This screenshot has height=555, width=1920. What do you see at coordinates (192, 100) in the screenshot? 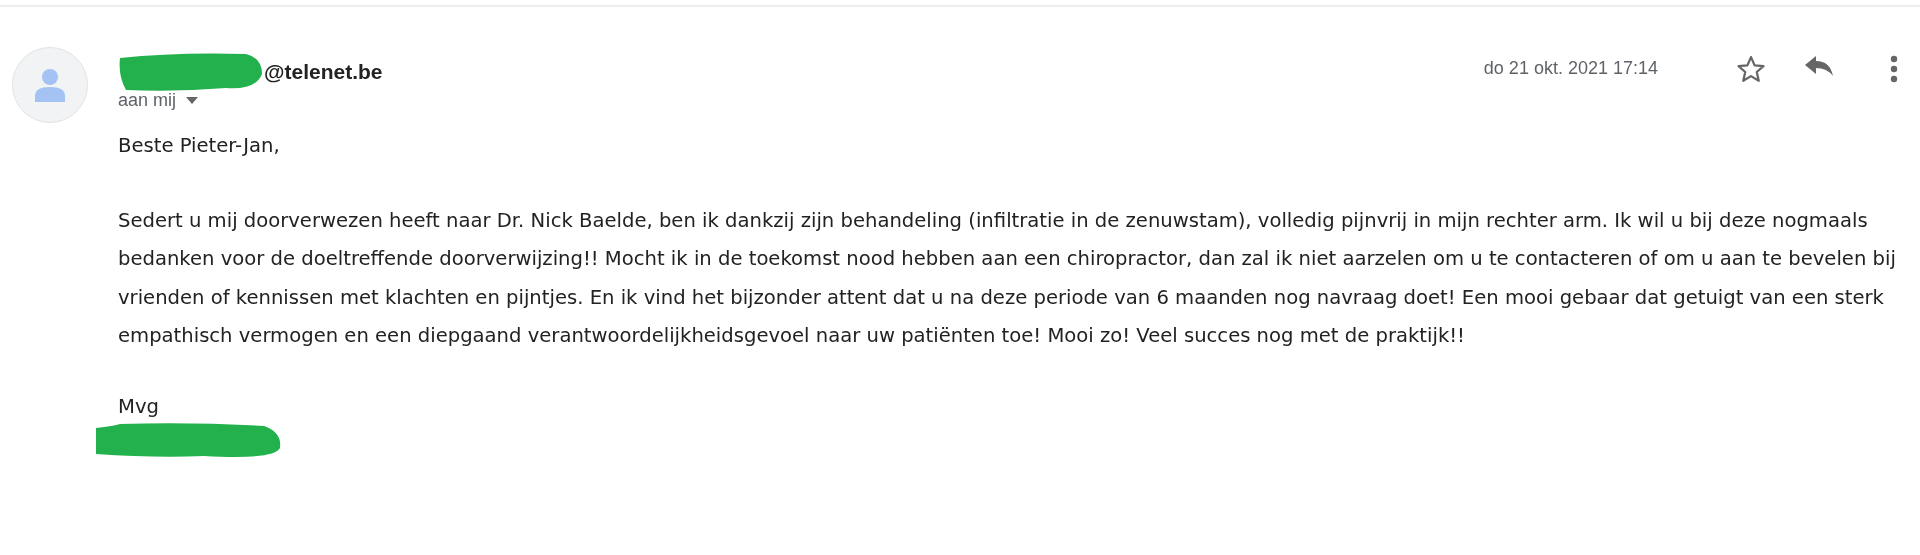
I see `caret-icon` at bounding box center [192, 100].